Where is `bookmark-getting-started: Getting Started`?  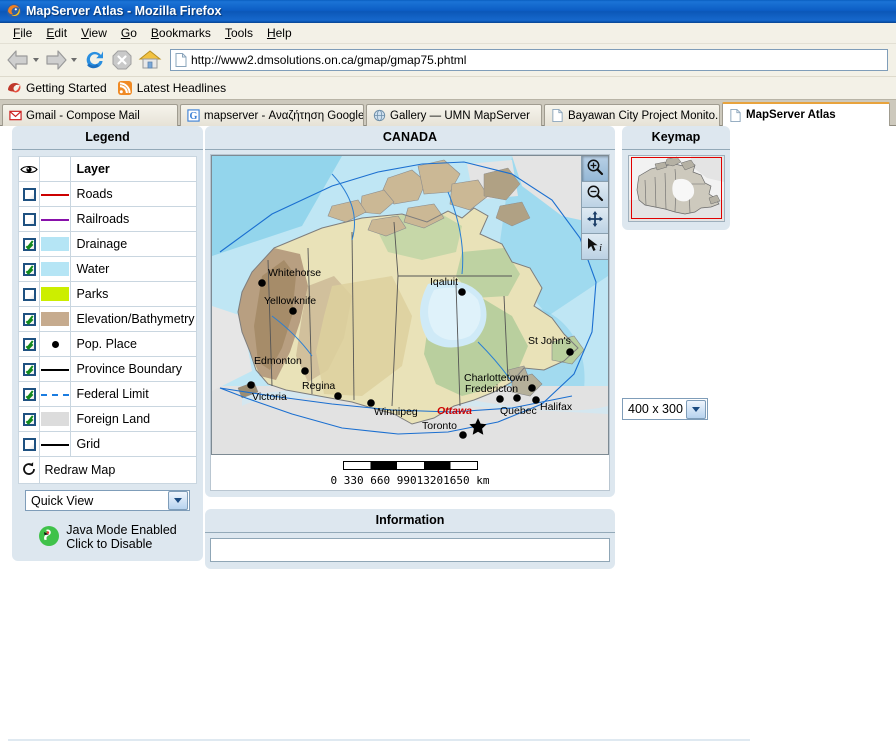
bookmark-getting-started: Getting Started is located at coordinates (56, 88).